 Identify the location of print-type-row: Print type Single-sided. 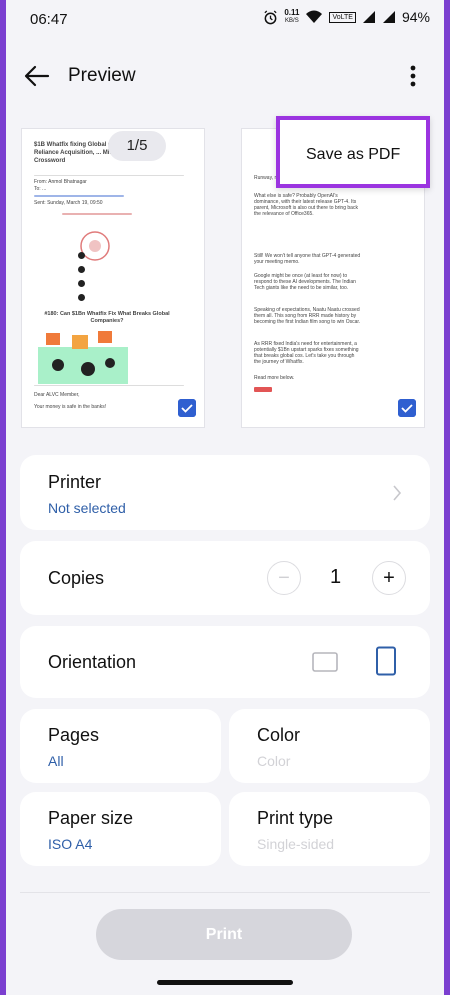
(329, 829).